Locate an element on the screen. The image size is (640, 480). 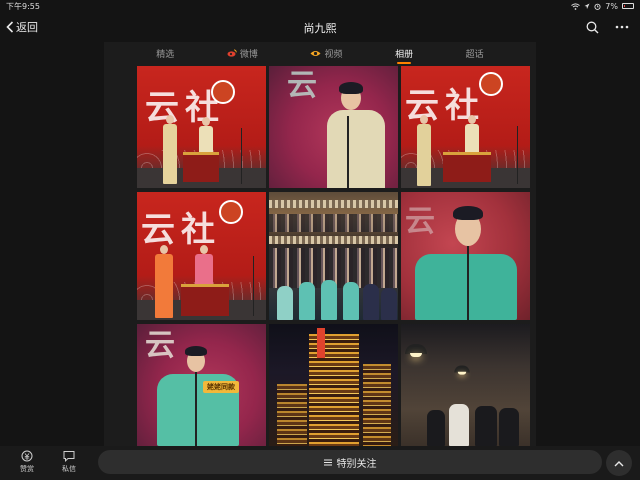
tab-label: 相册 is located at coordinates (404, 54).